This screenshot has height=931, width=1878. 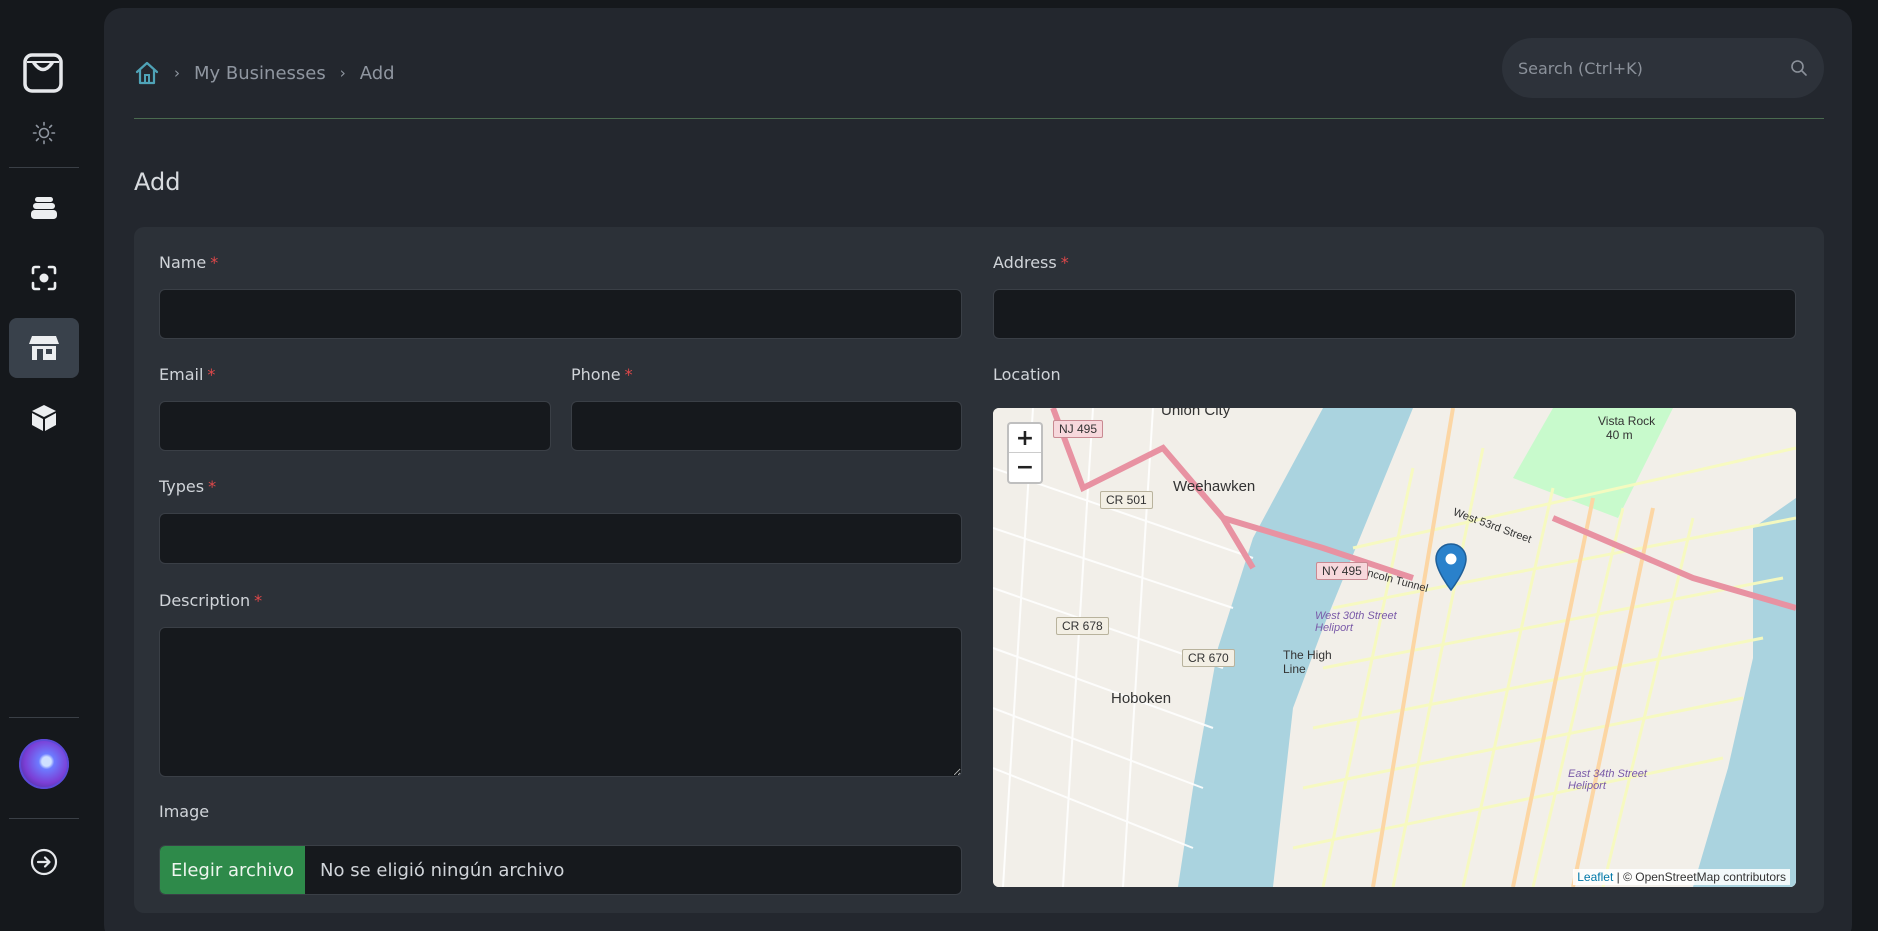 I want to click on search-input, so click(x=1654, y=68).